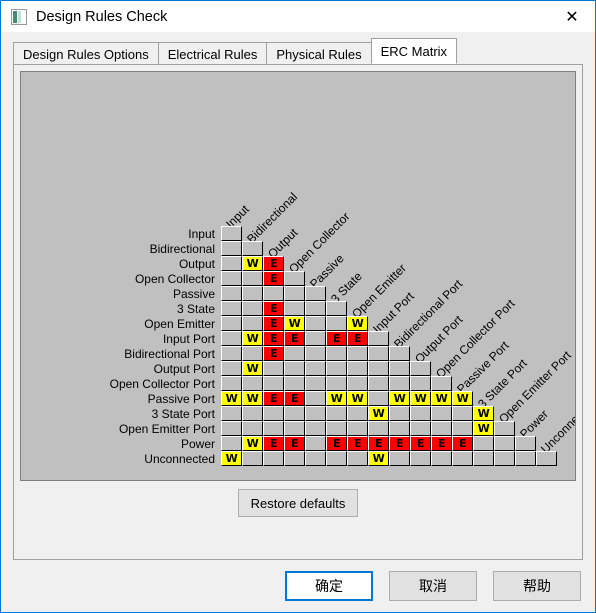  Describe the element at coordinates (298, 503) in the screenshot. I see `restore-defaults-button: Restore defaults` at that location.